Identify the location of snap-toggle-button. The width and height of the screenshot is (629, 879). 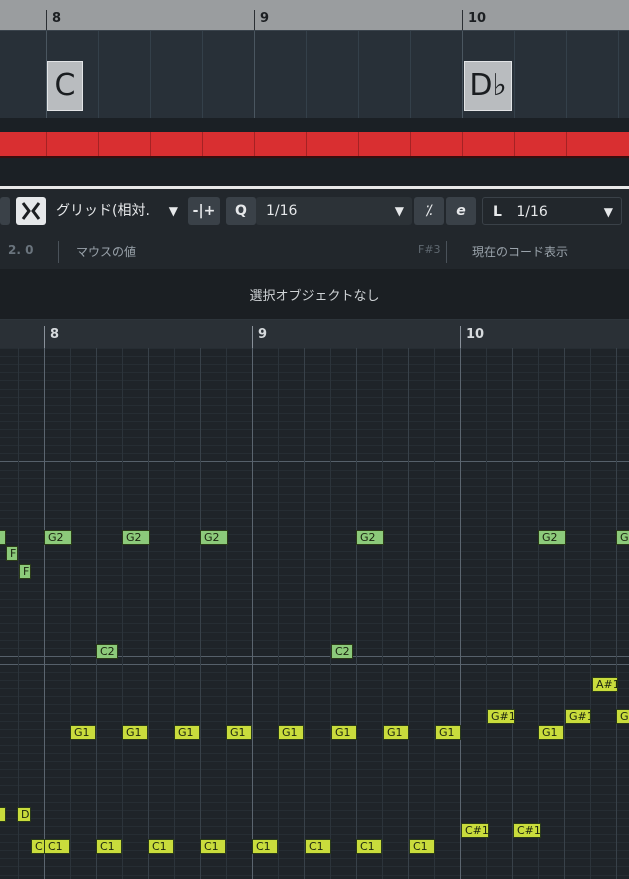
(31, 211).